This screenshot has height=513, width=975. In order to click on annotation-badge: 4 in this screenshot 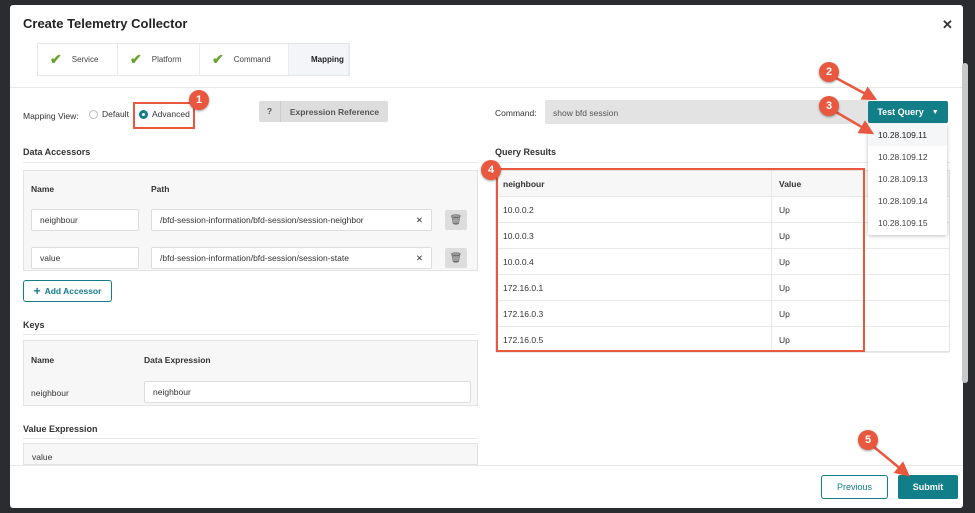, I will do `click(491, 170)`.